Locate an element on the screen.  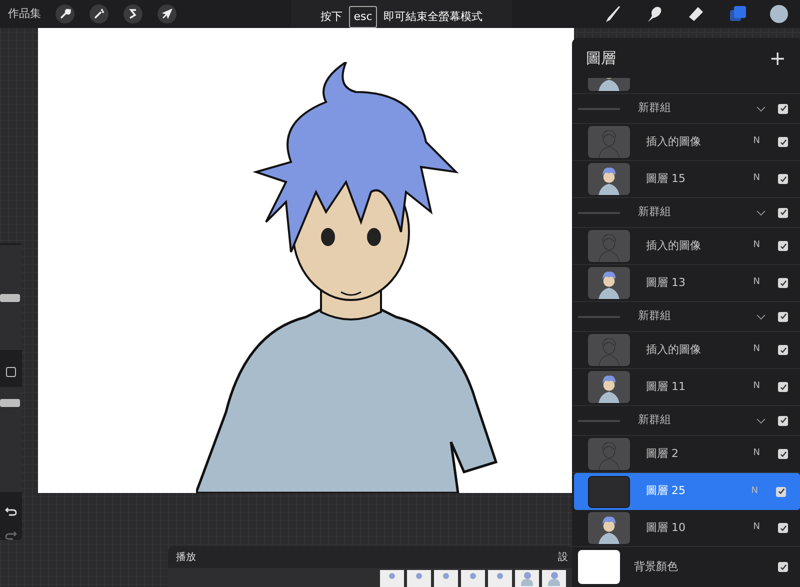
modify-square-button is located at coordinates (11, 372).